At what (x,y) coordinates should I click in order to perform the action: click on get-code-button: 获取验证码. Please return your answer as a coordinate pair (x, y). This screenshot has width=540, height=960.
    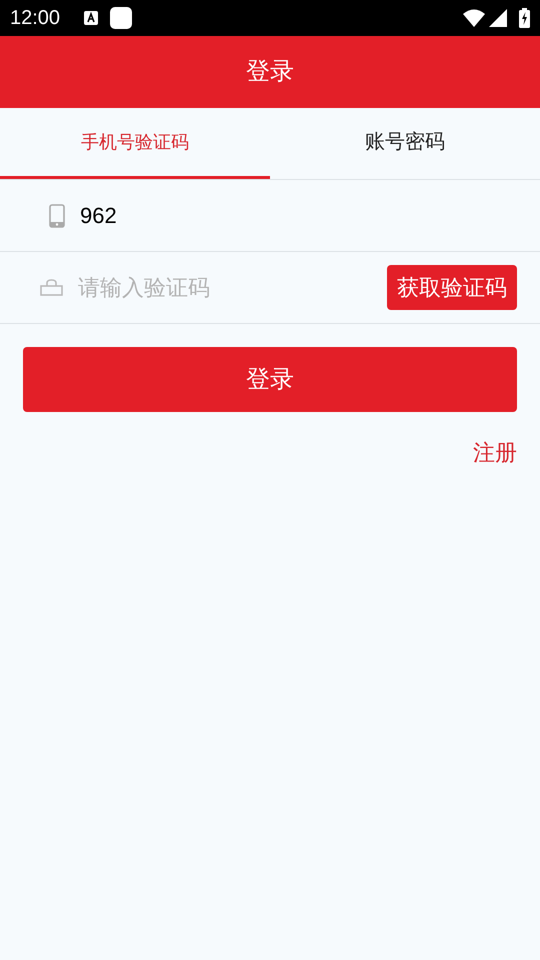
    Looking at the image, I should click on (452, 287).